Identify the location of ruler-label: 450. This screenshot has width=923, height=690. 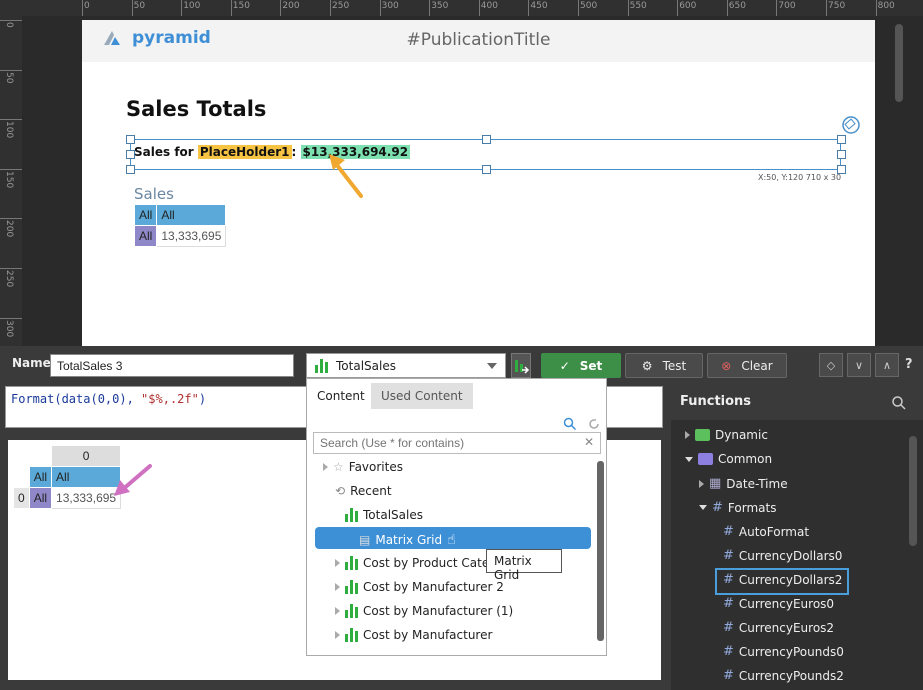
(539, 6).